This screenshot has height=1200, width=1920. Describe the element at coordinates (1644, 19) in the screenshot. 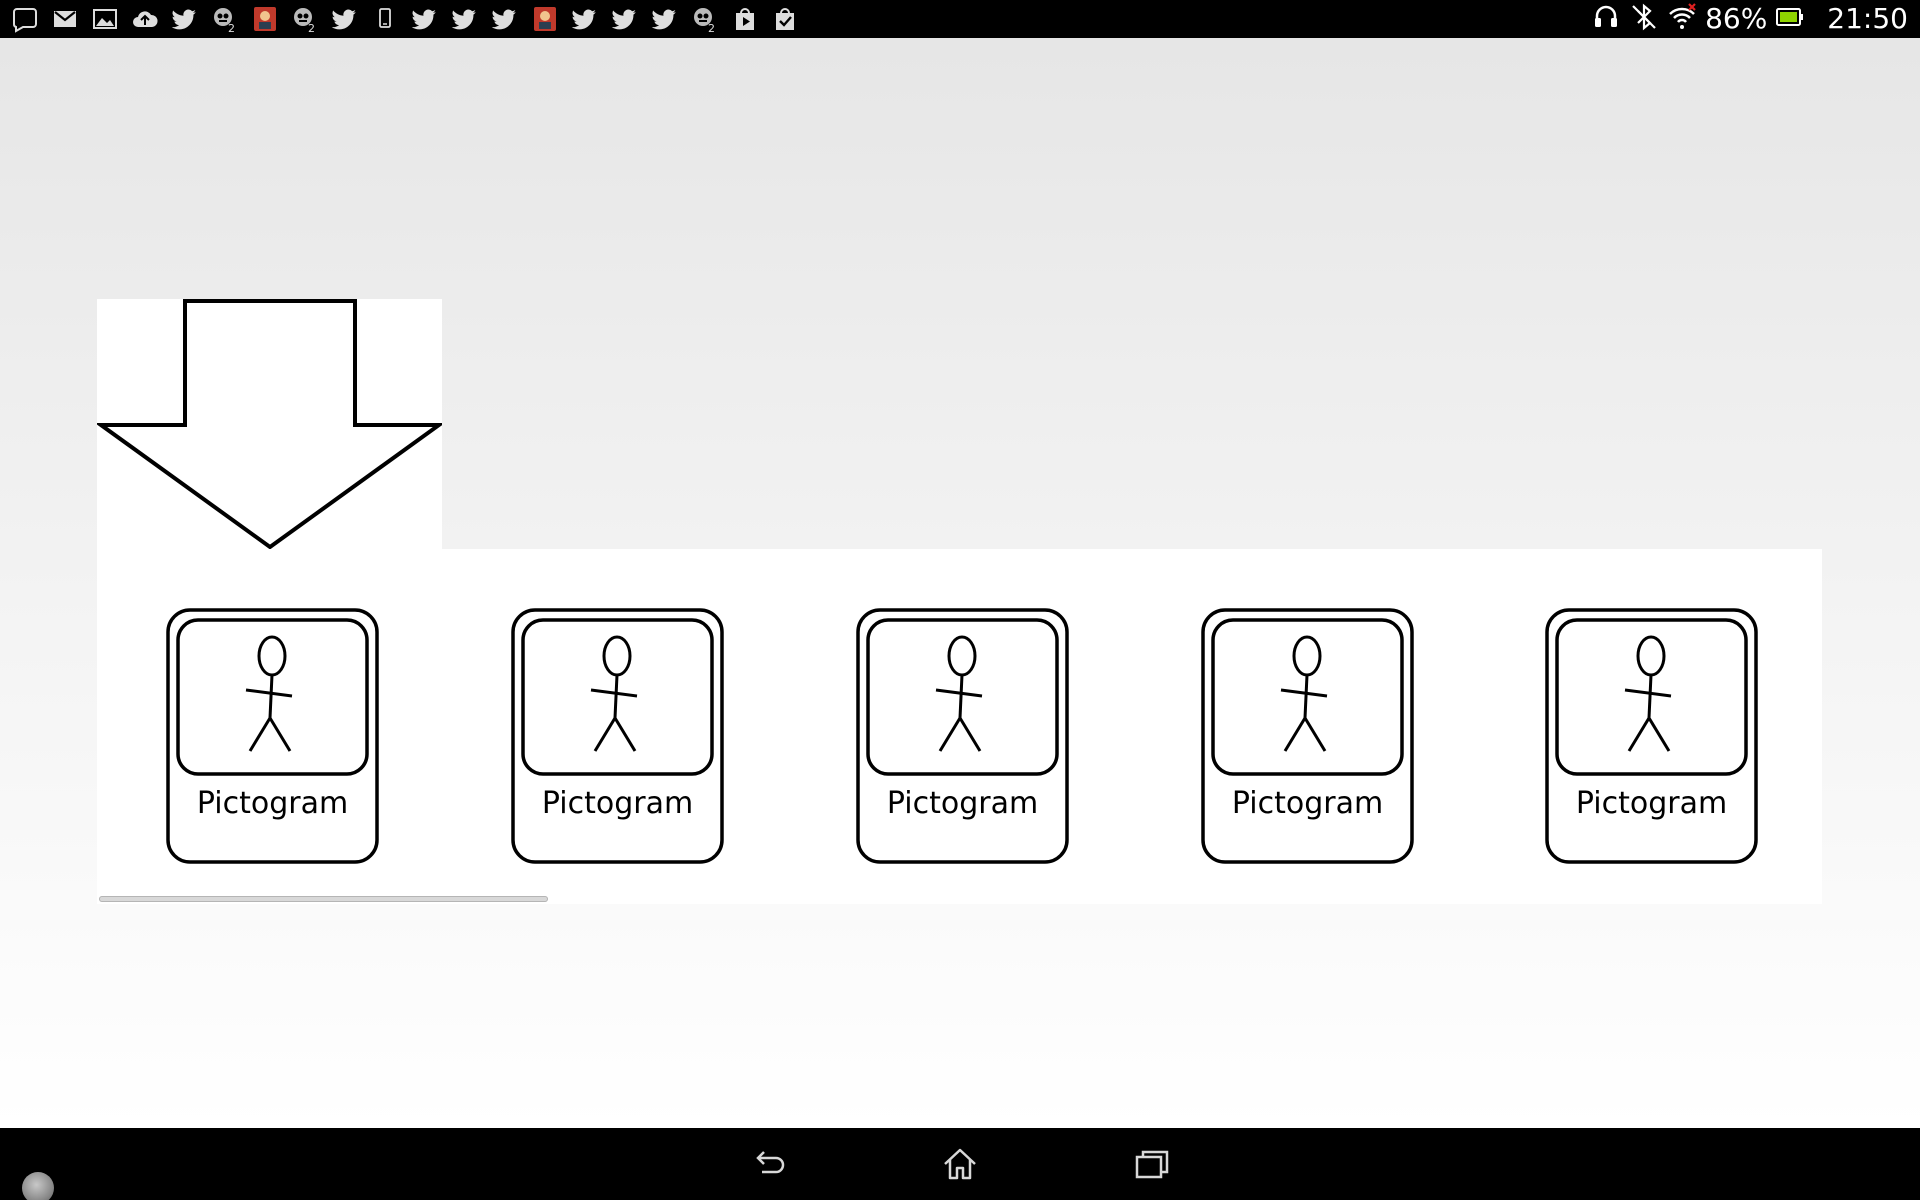

I see `bluetooth-off-icon` at that location.